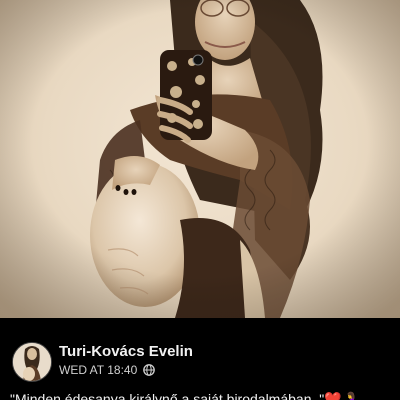 The height and width of the screenshot is (400, 400). I want to click on avatar-image, so click(32, 362).